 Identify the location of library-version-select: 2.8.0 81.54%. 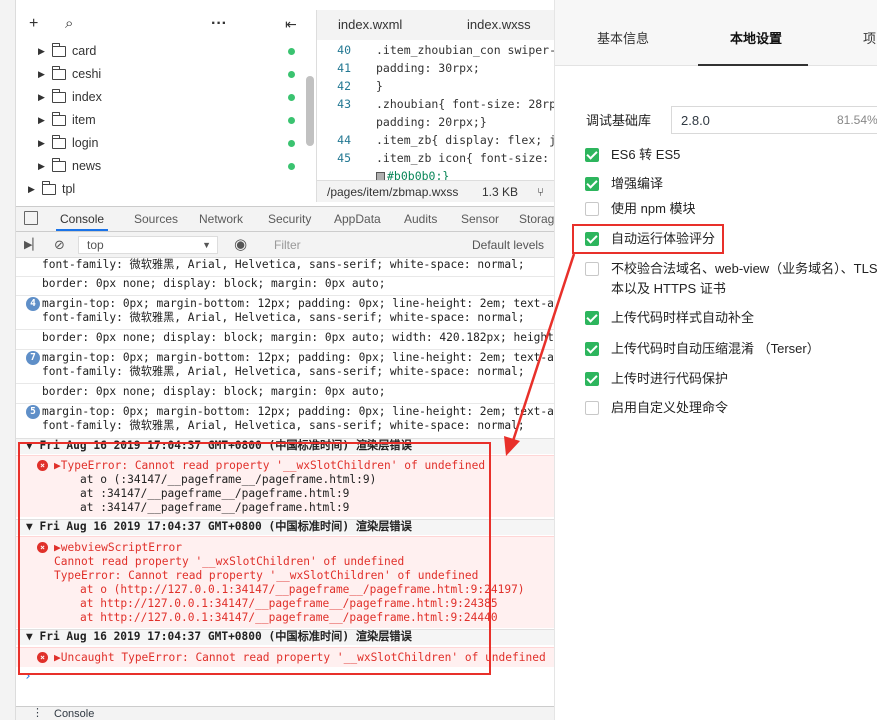
(774, 120).